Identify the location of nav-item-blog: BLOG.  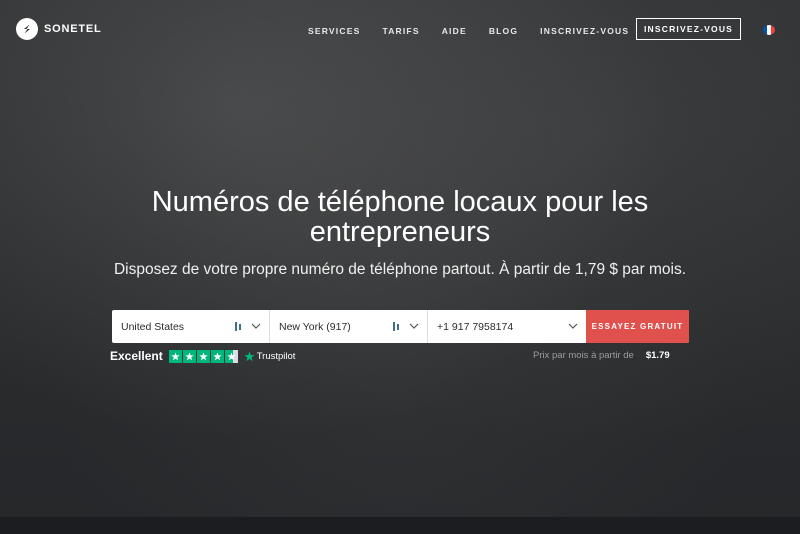
(503, 31).